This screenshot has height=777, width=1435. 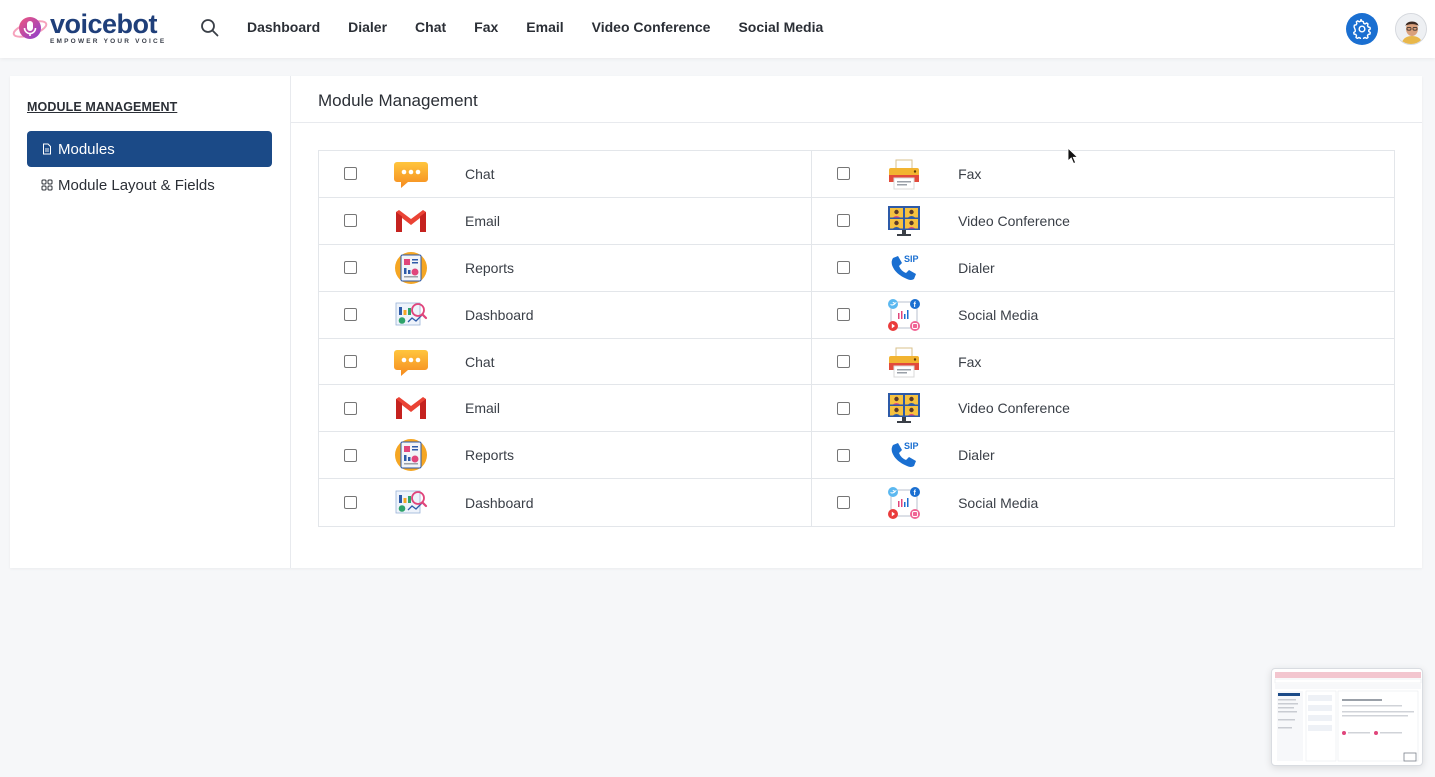 What do you see at coordinates (136, 185) in the screenshot?
I see `sidebar-item-label: Module Layout & Fields` at bounding box center [136, 185].